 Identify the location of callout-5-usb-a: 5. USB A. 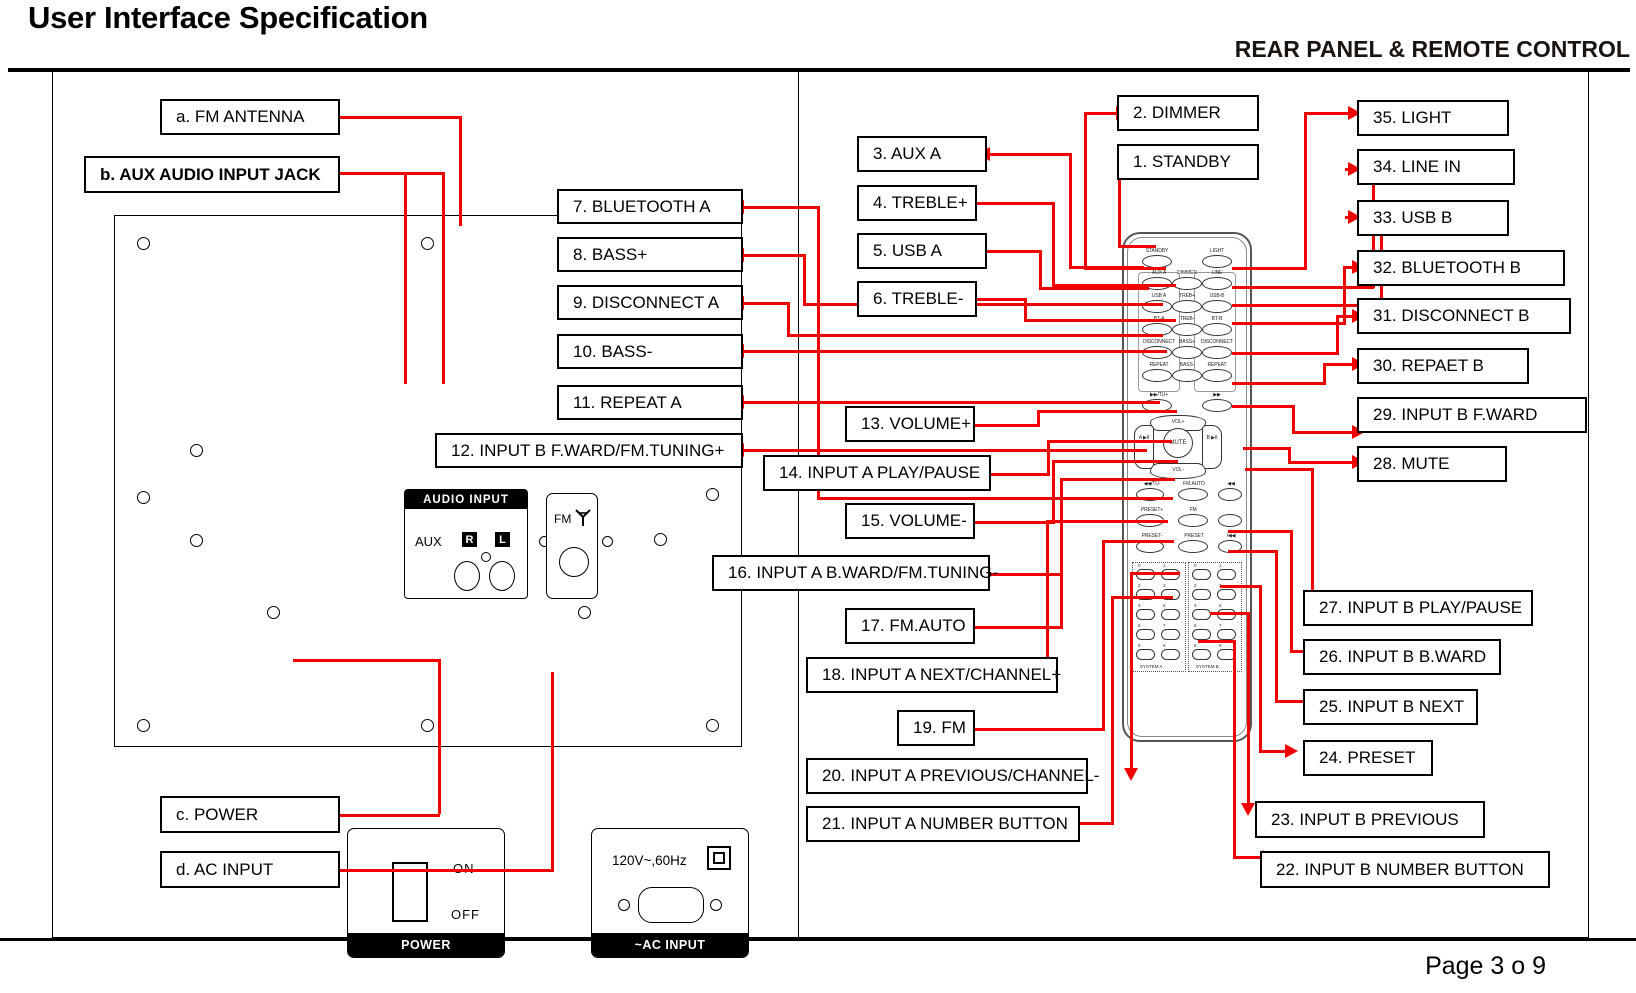
(922, 251).